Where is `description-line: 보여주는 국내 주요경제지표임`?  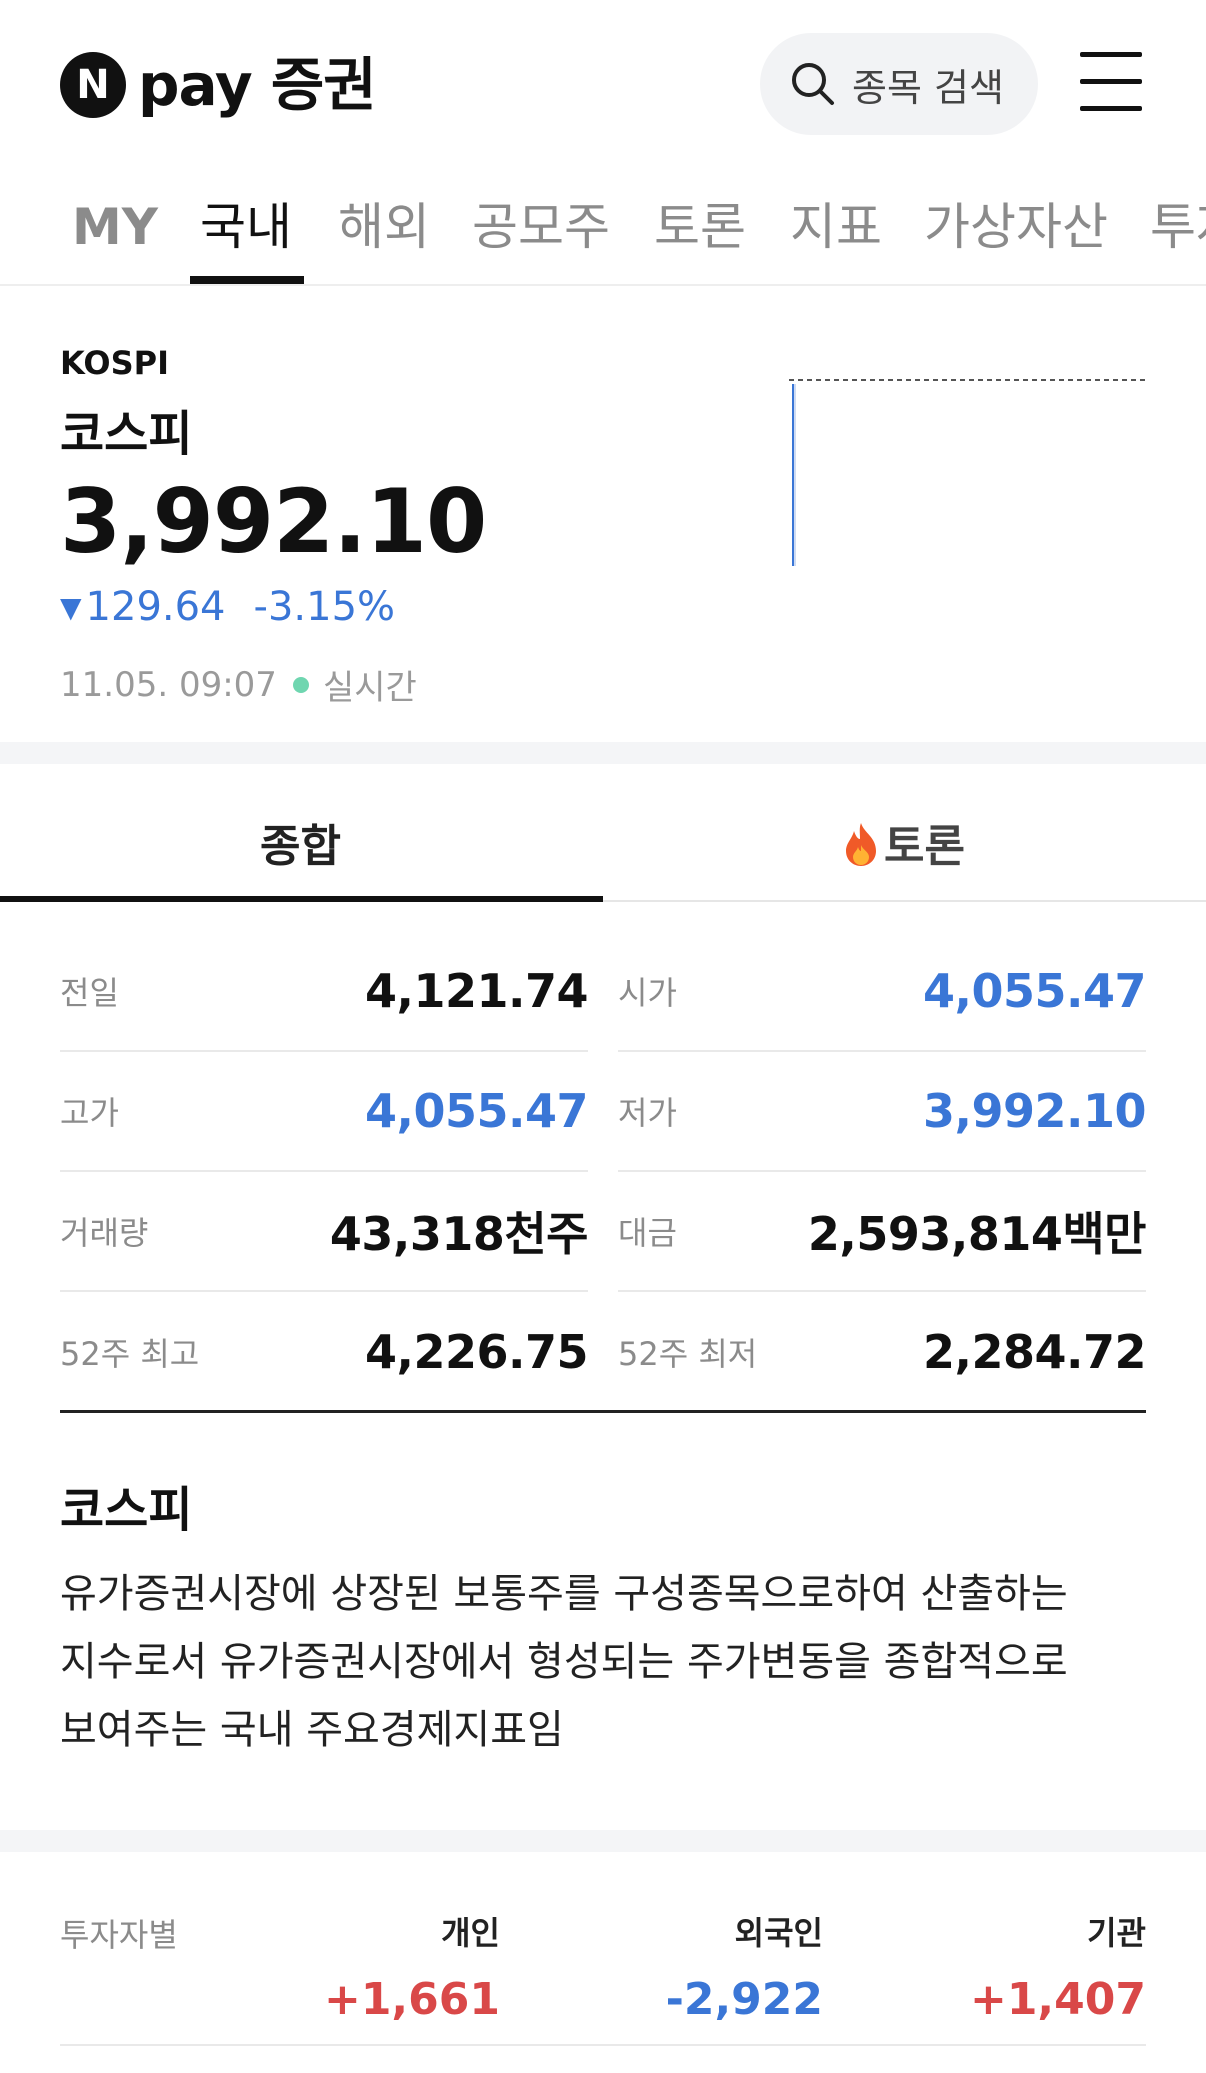 description-line: 보여주는 국내 주요경제지표임 is located at coordinates (312, 1730).